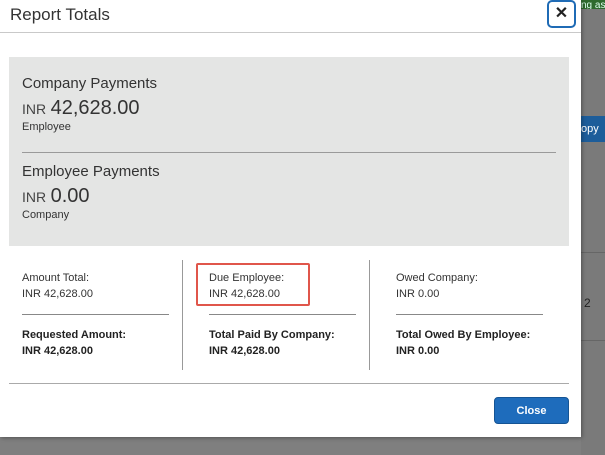 This screenshot has width=605, height=455. I want to click on background-page, so click(593, 227).